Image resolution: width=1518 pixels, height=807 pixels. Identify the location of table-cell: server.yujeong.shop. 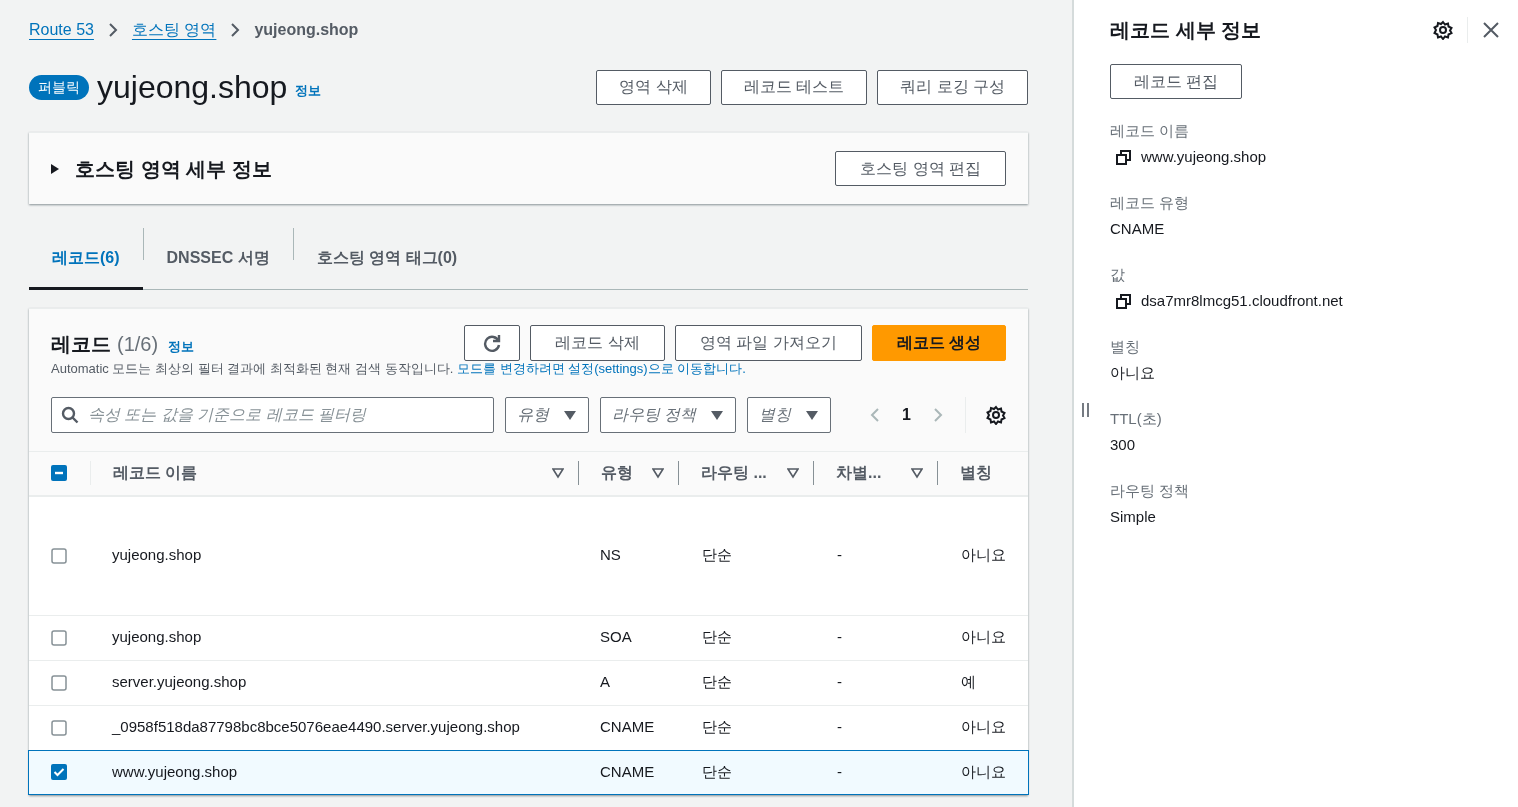
(179, 682).